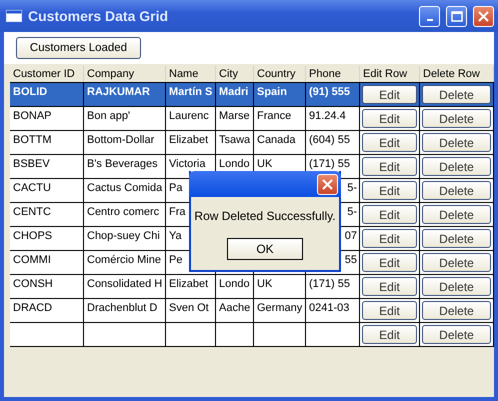 This screenshot has height=401, width=498. I want to click on maximize-button, so click(456, 16).